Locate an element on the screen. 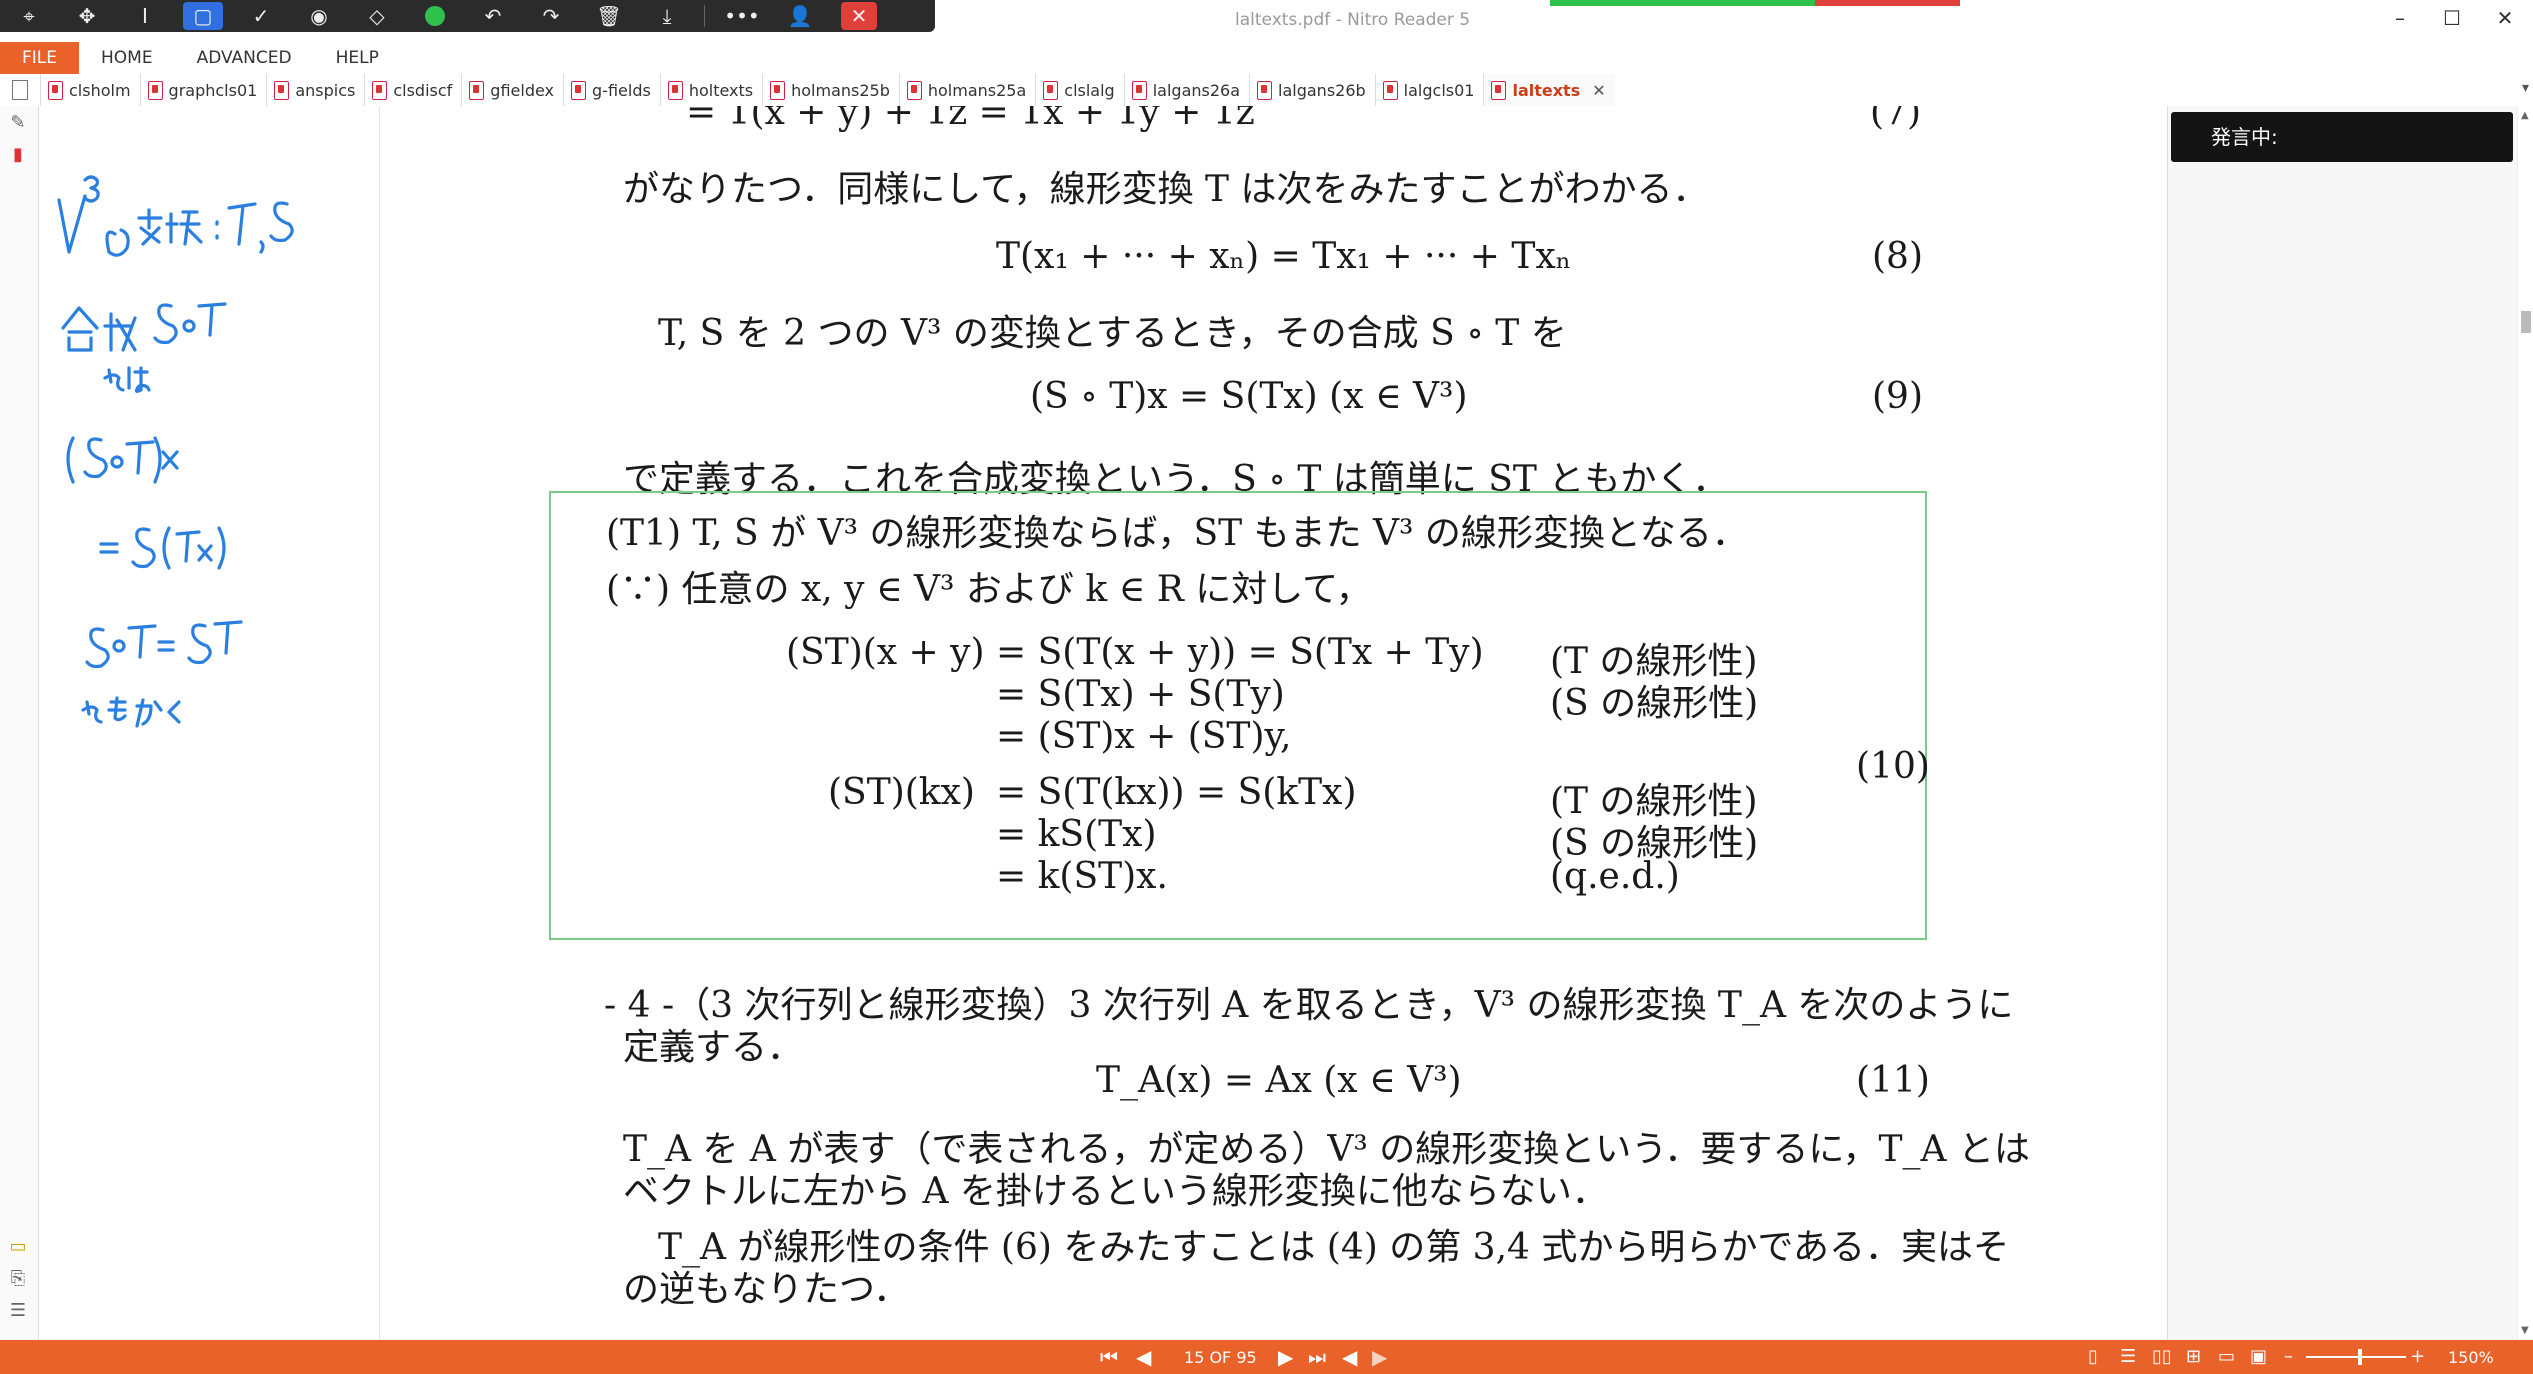 This screenshot has width=2533, height=1374. attachment-icon: ⎘ is located at coordinates (18, 1280).